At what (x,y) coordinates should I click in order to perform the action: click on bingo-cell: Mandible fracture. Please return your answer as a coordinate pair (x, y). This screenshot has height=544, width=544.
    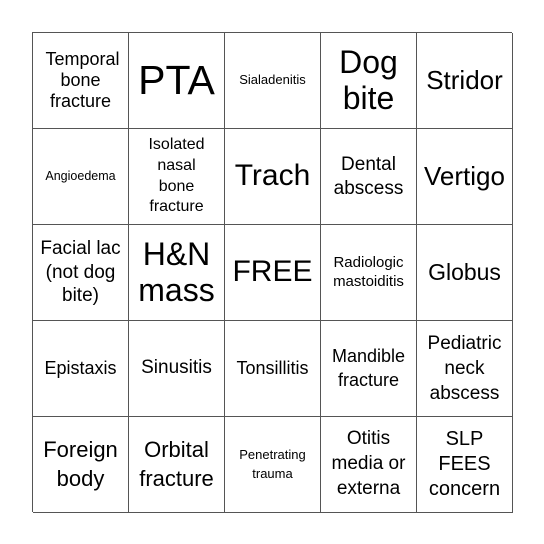
    Looking at the image, I should click on (369, 369).